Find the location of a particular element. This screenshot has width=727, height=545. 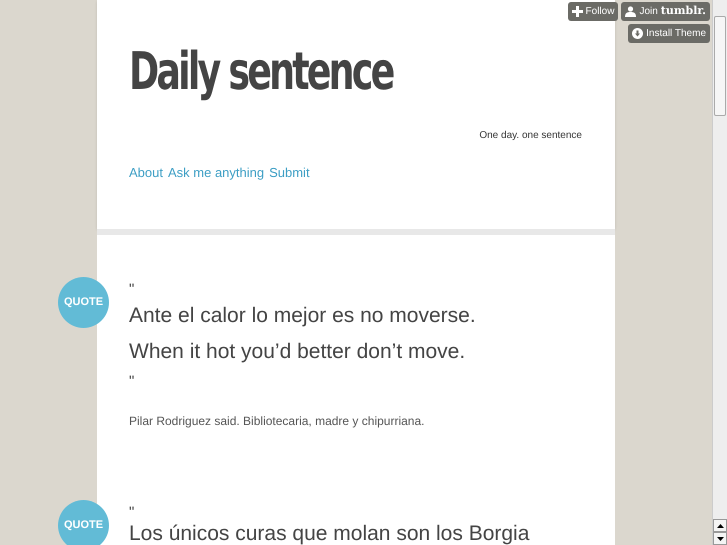

nav-link: Ask me anything is located at coordinates (216, 172).